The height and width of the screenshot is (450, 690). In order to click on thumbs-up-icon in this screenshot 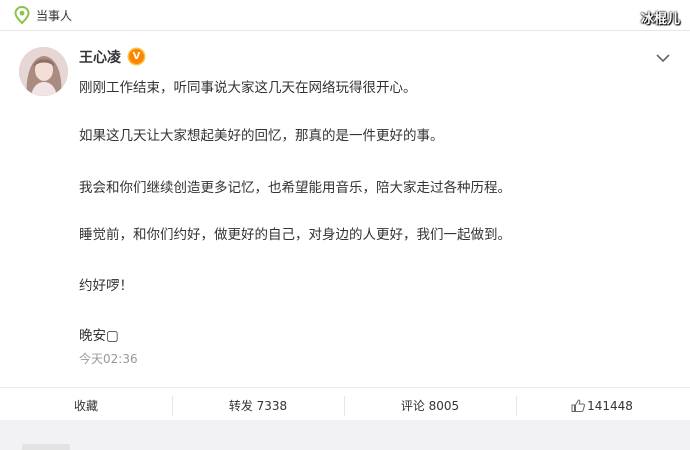, I will do `click(578, 405)`.